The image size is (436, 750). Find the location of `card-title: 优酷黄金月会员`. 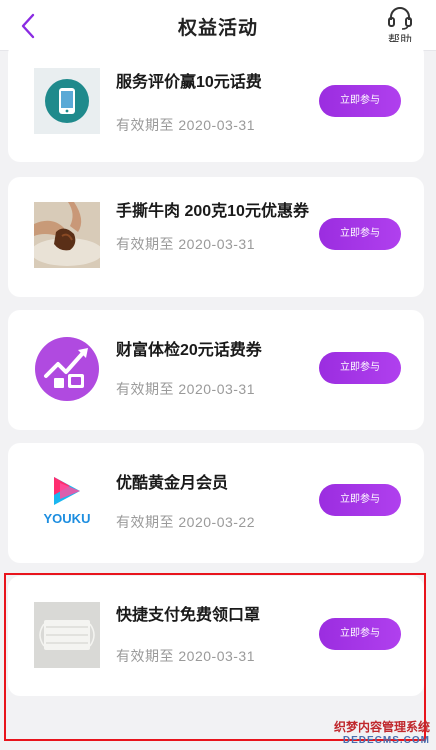

card-title: 优酷黄金月会员 is located at coordinates (172, 483).